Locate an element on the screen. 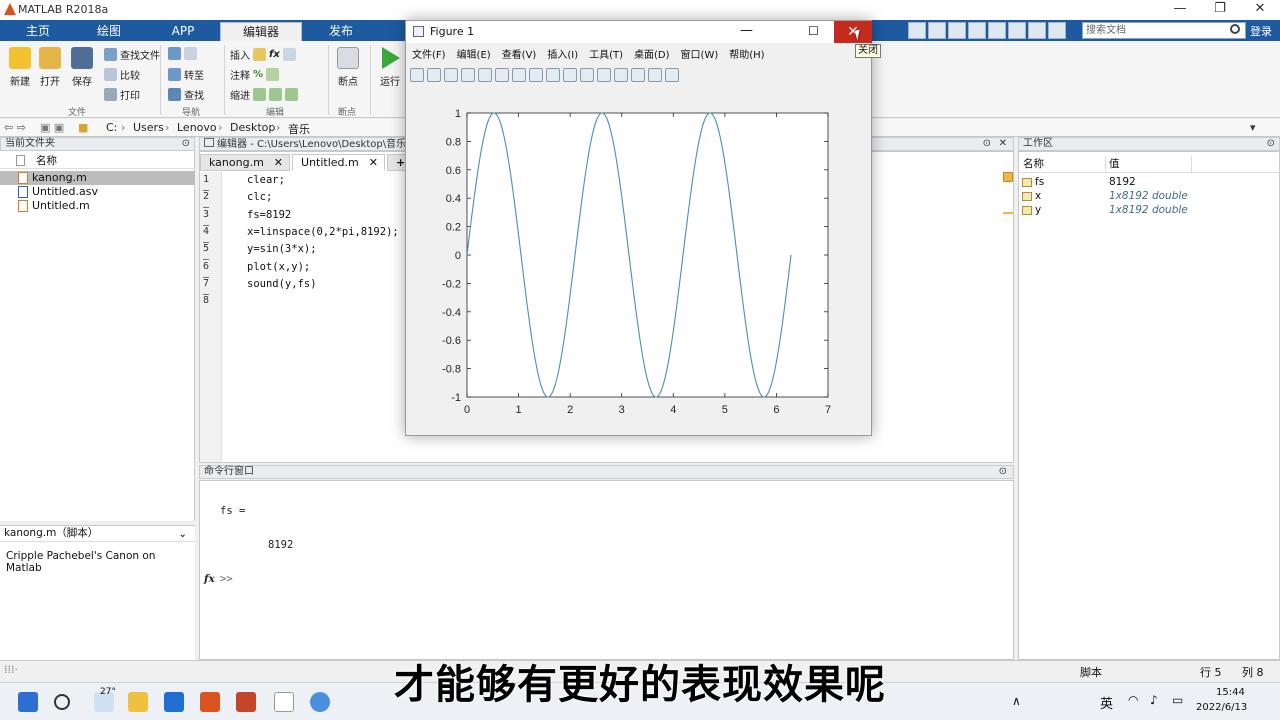  hide-plot-tools-icon is located at coordinates (655, 75).